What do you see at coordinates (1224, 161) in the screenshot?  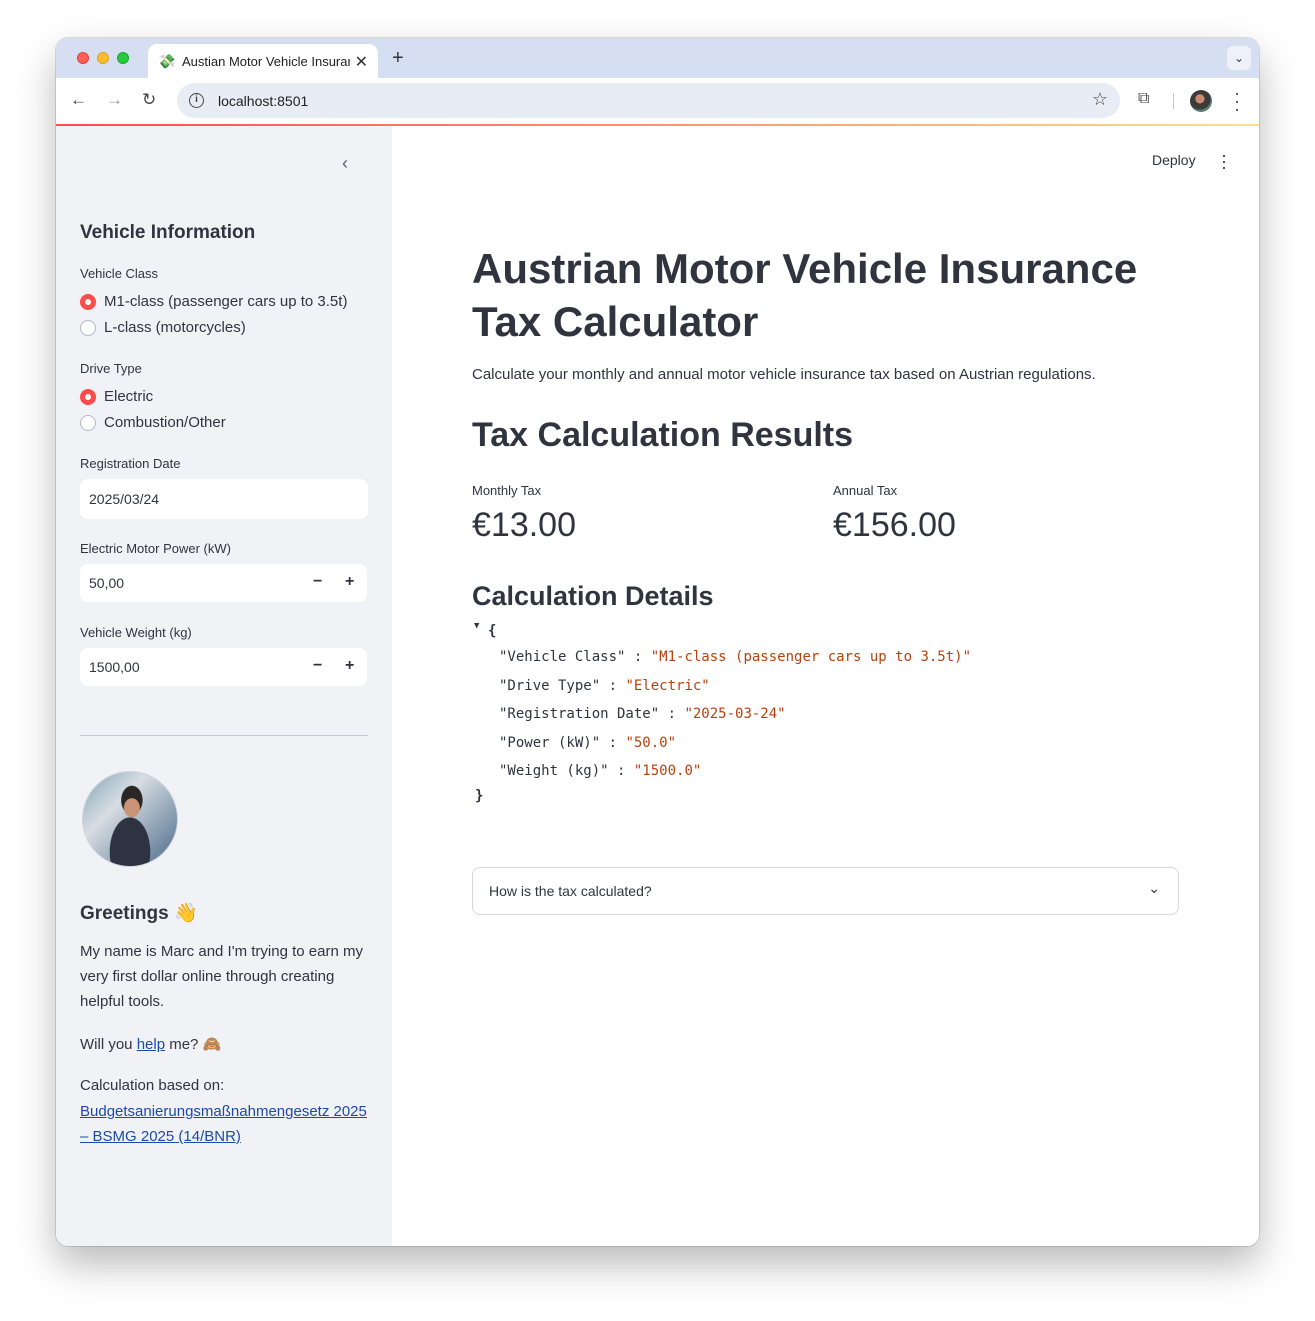 I see `app-menu-icon: · · ·` at bounding box center [1224, 161].